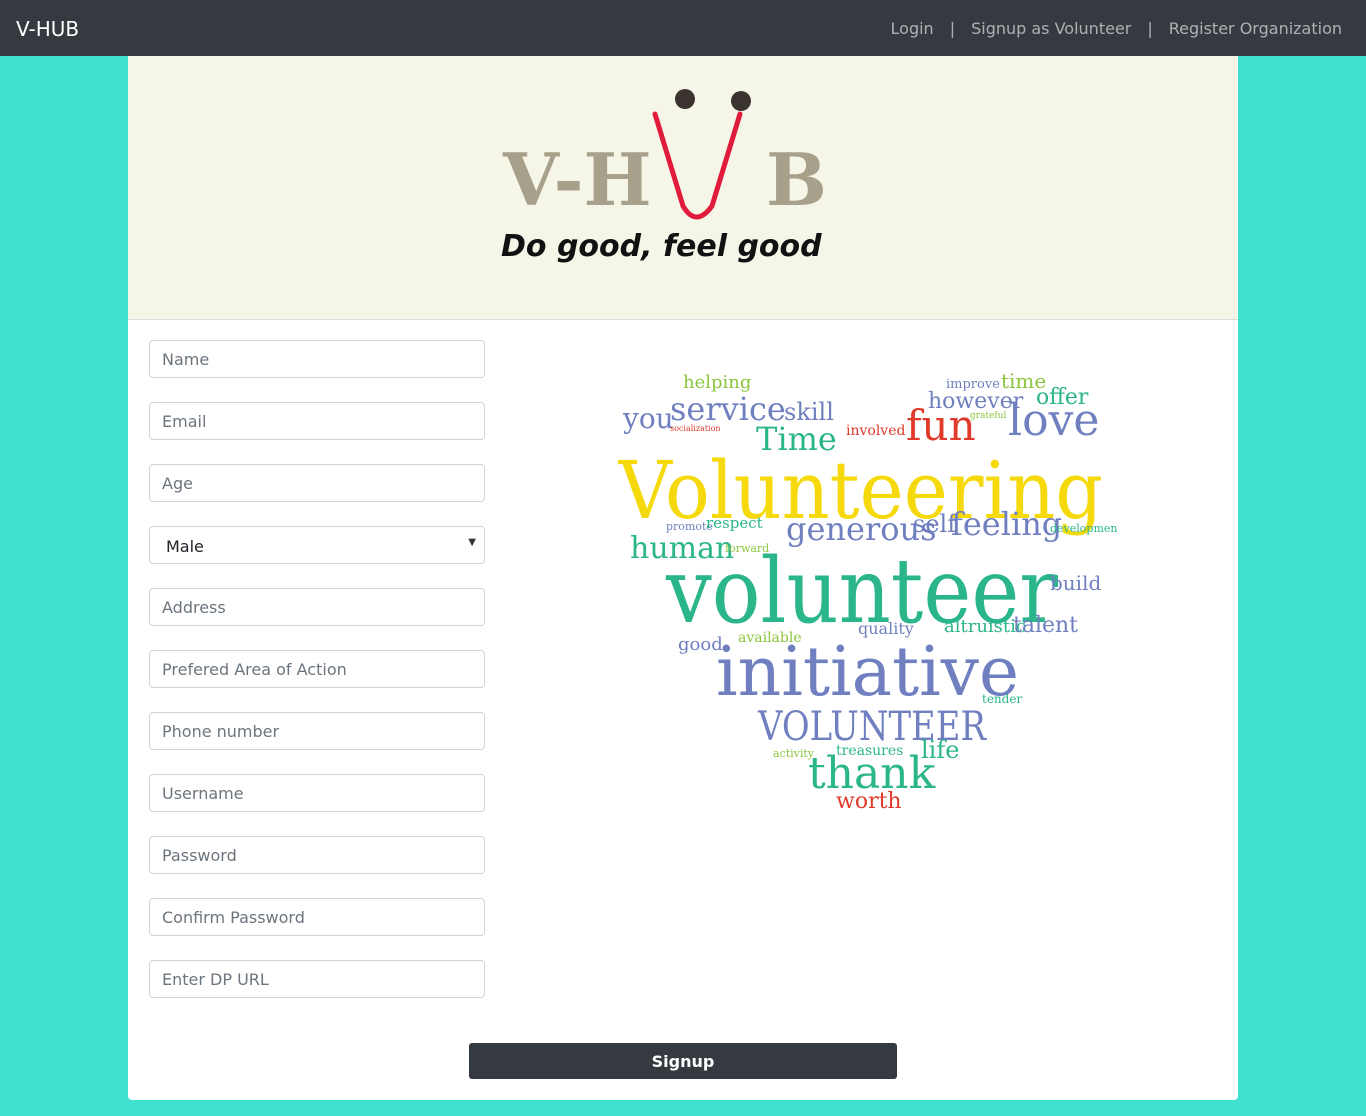  I want to click on word-involved: involved, so click(876, 431).